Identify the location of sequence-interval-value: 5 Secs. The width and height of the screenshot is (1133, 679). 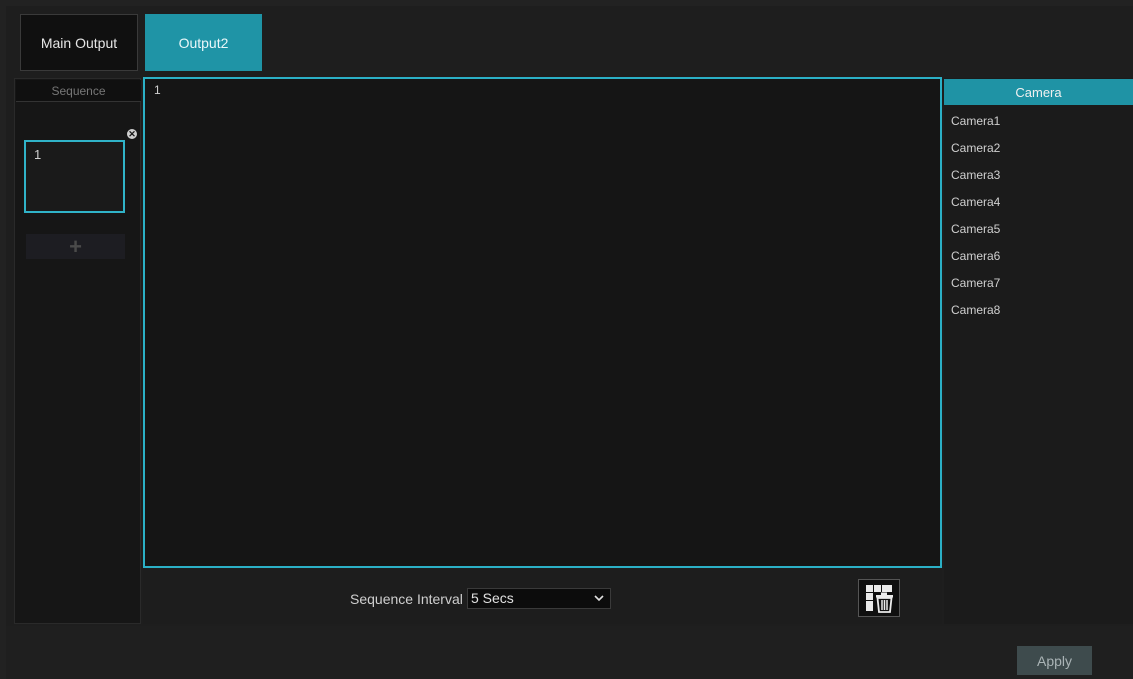
(492, 598).